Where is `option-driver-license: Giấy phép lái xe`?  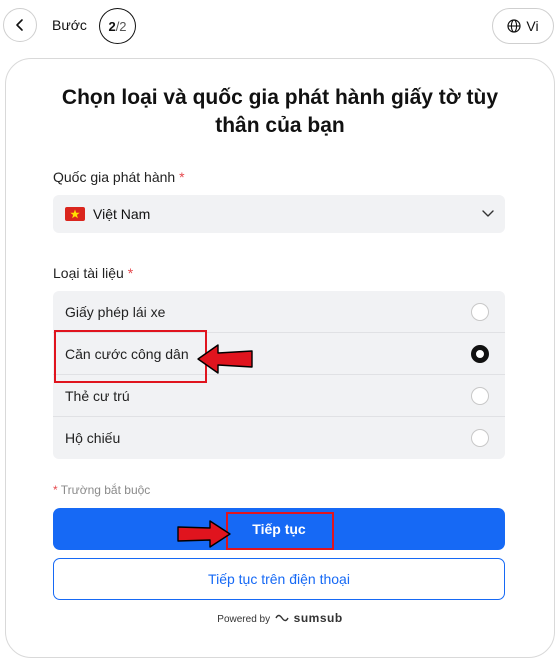 option-driver-license: Giấy phép lái xe is located at coordinates (279, 312).